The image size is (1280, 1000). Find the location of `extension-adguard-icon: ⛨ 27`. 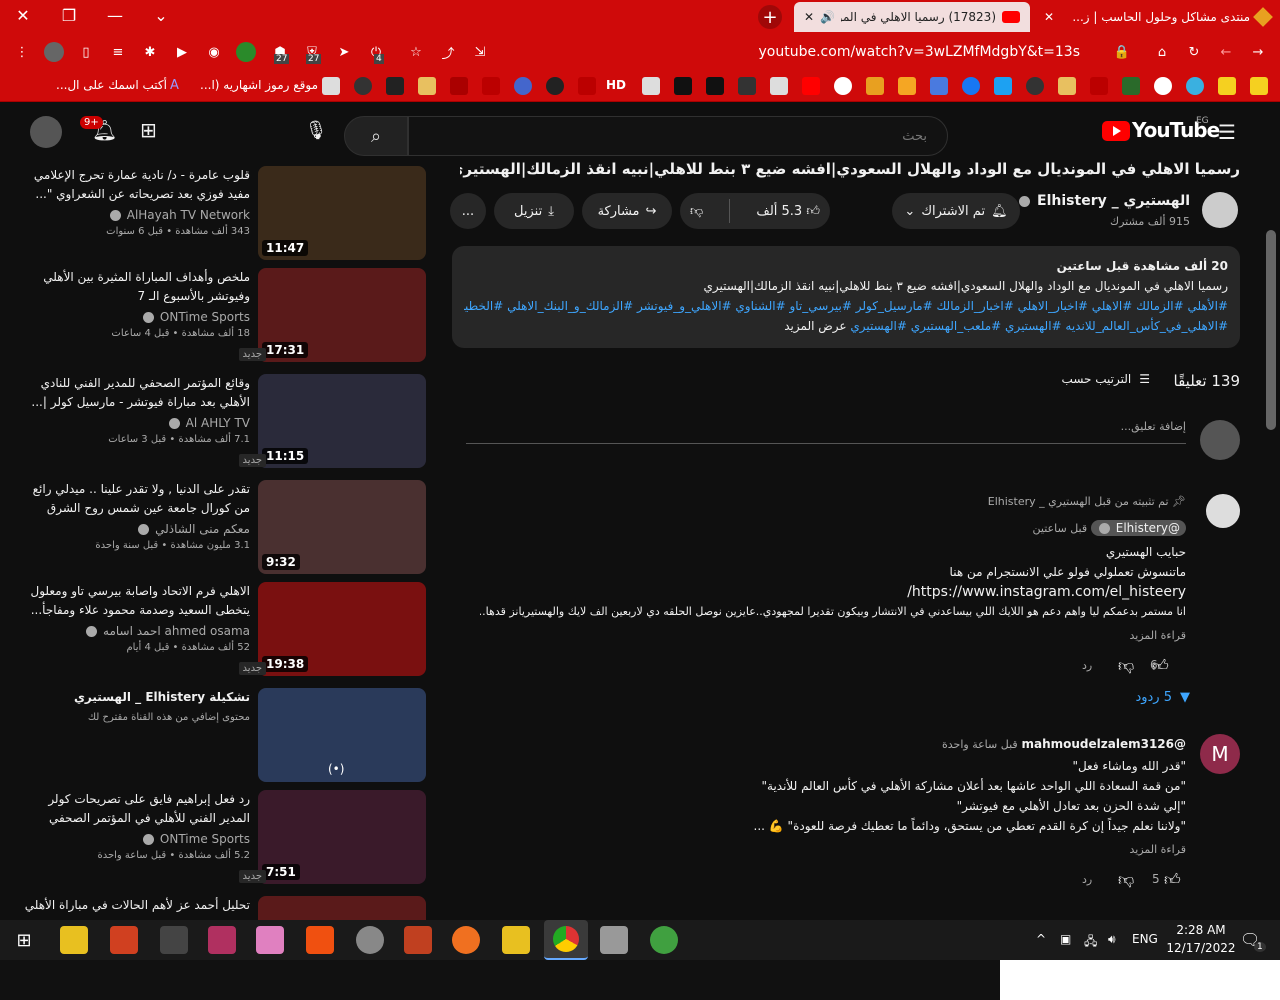

extension-adguard-icon: ⛨ 27 is located at coordinates (312, 53).